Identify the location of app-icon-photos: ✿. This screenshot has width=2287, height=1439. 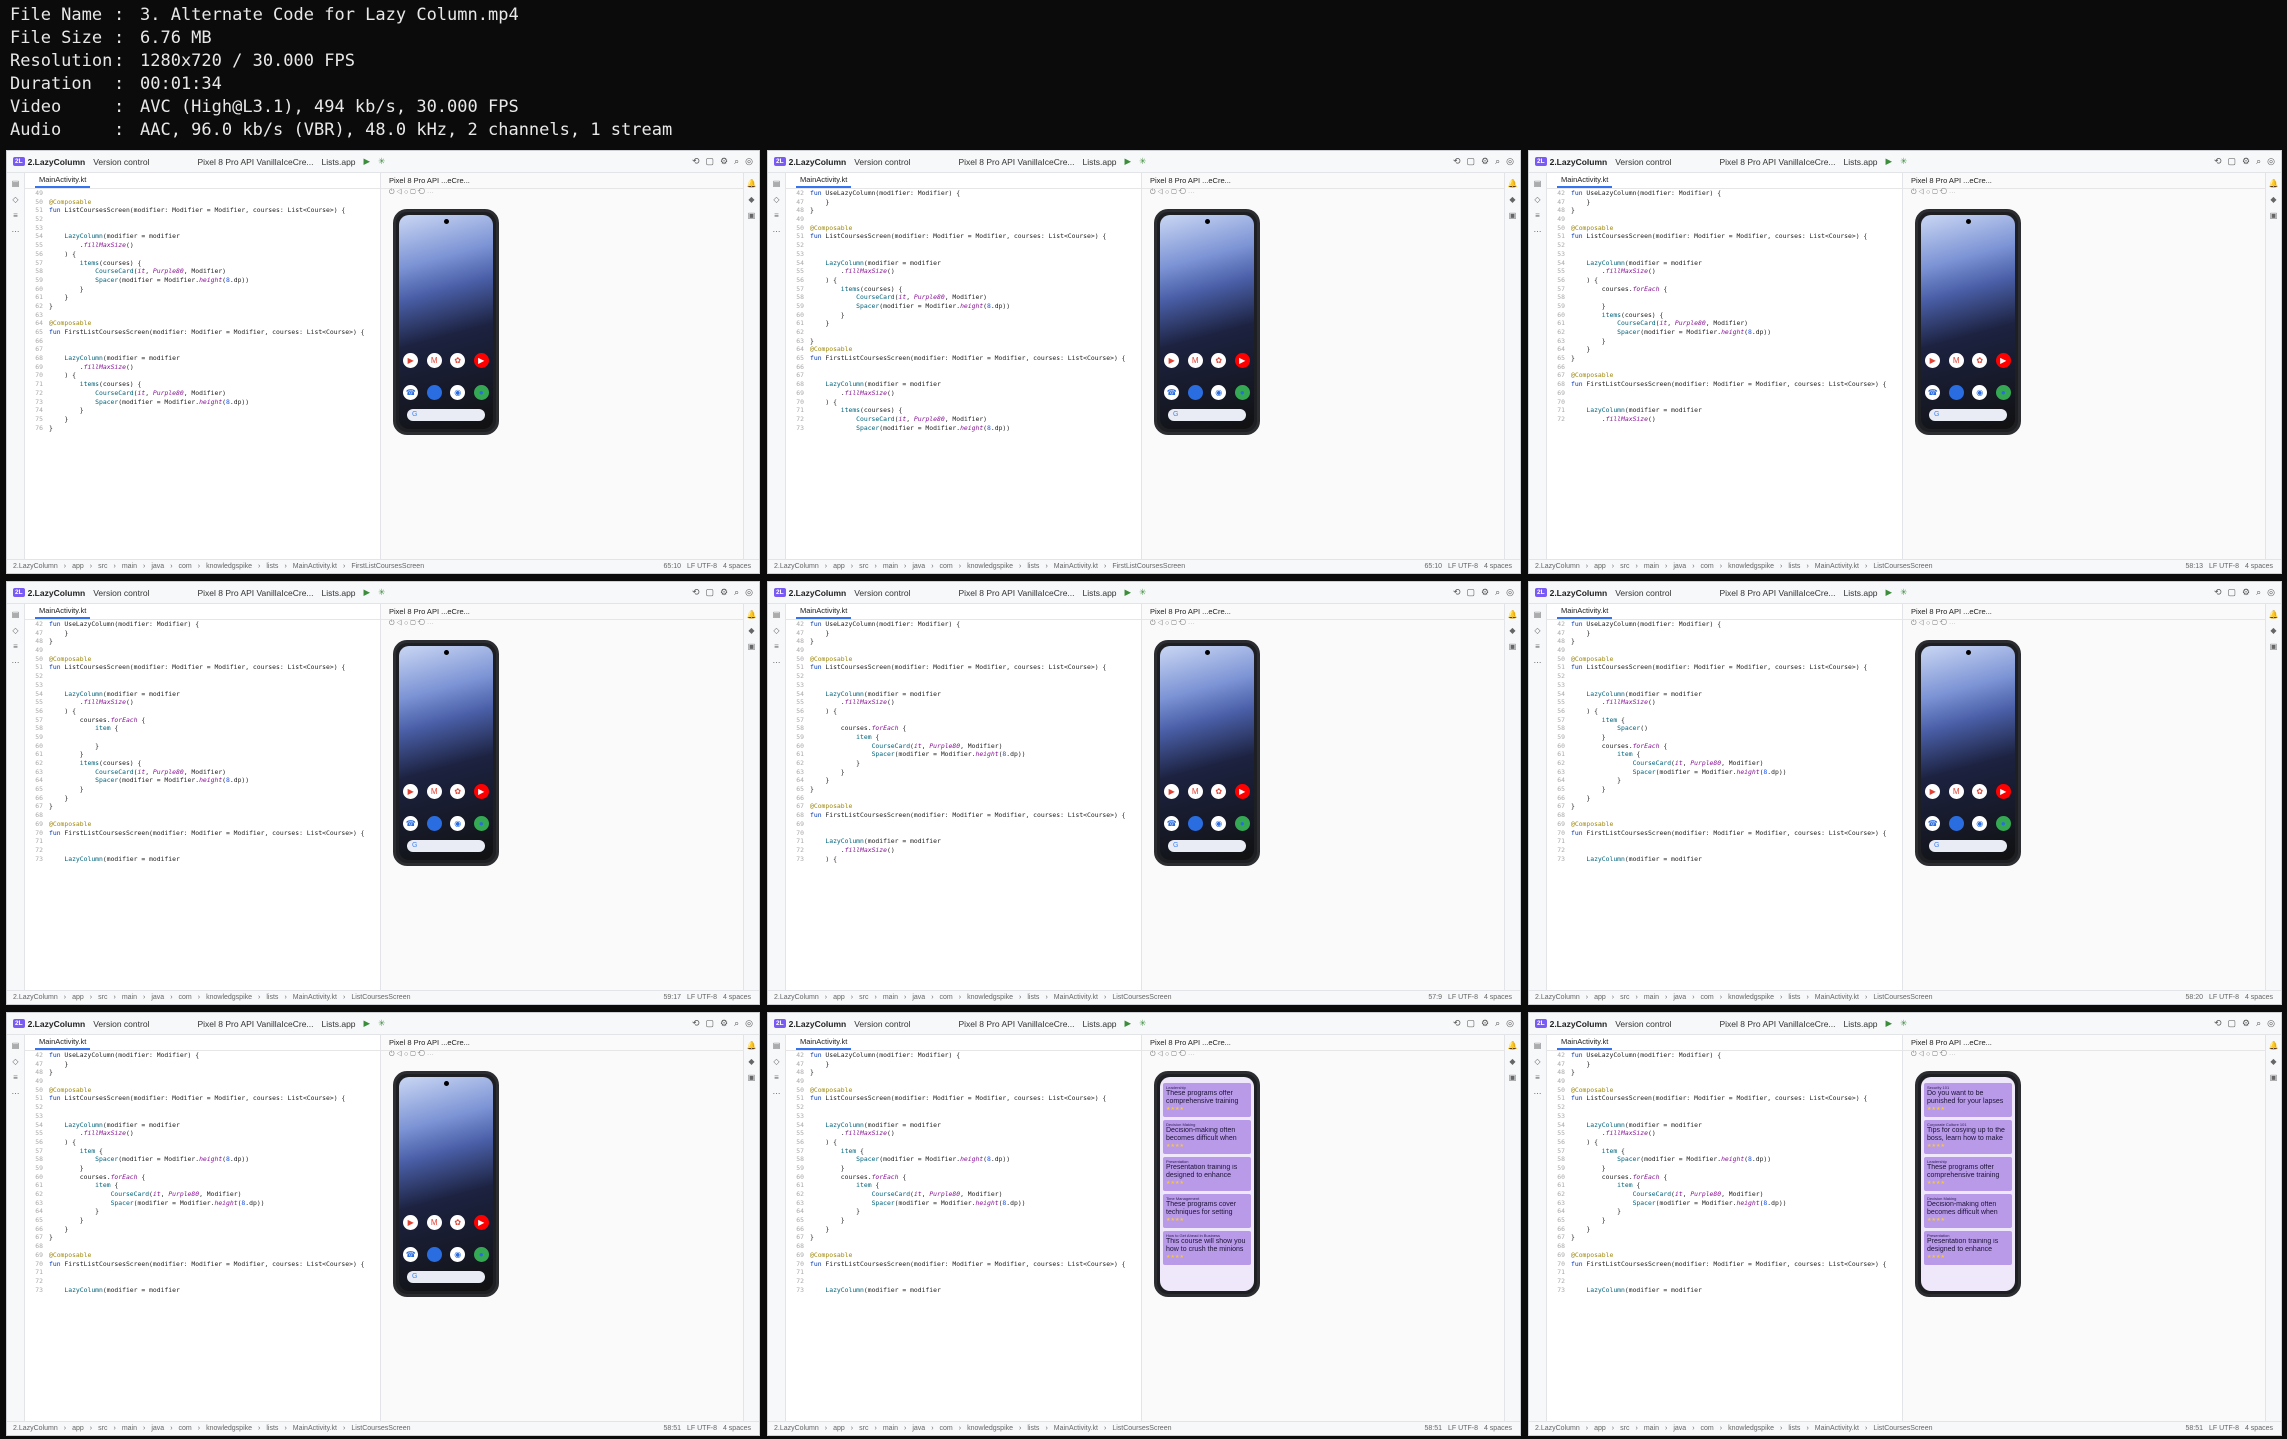
(1219, 360).